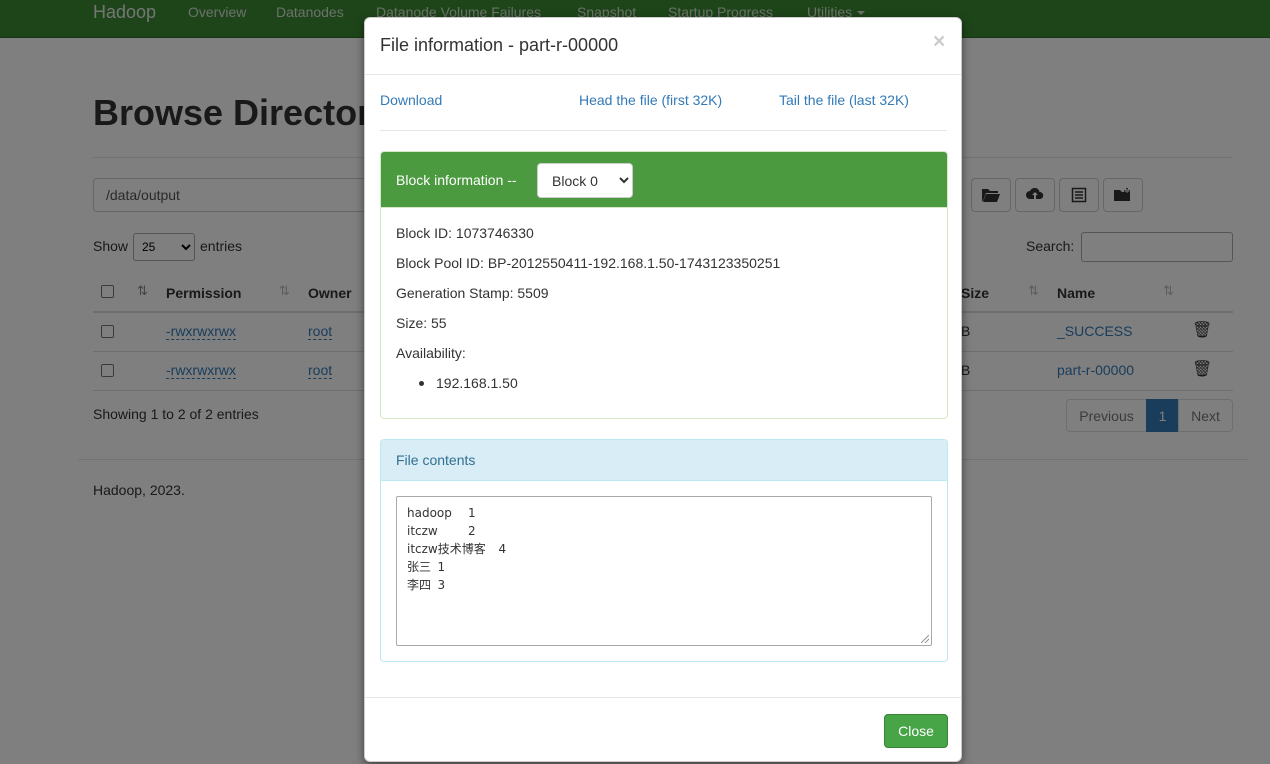  I want to click on close-icon: ×, so click(939, 41).